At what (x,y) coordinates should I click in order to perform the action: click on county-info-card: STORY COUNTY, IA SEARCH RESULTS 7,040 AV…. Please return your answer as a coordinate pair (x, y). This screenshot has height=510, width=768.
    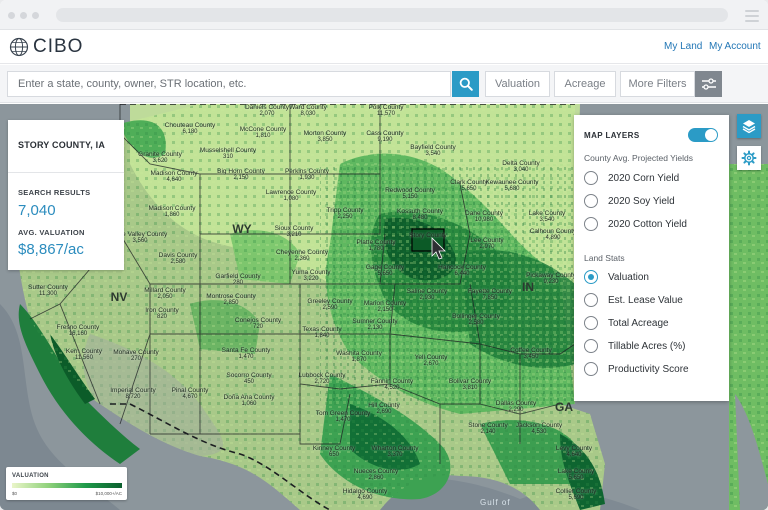
    Looking at the image, I should click on (66, 195).